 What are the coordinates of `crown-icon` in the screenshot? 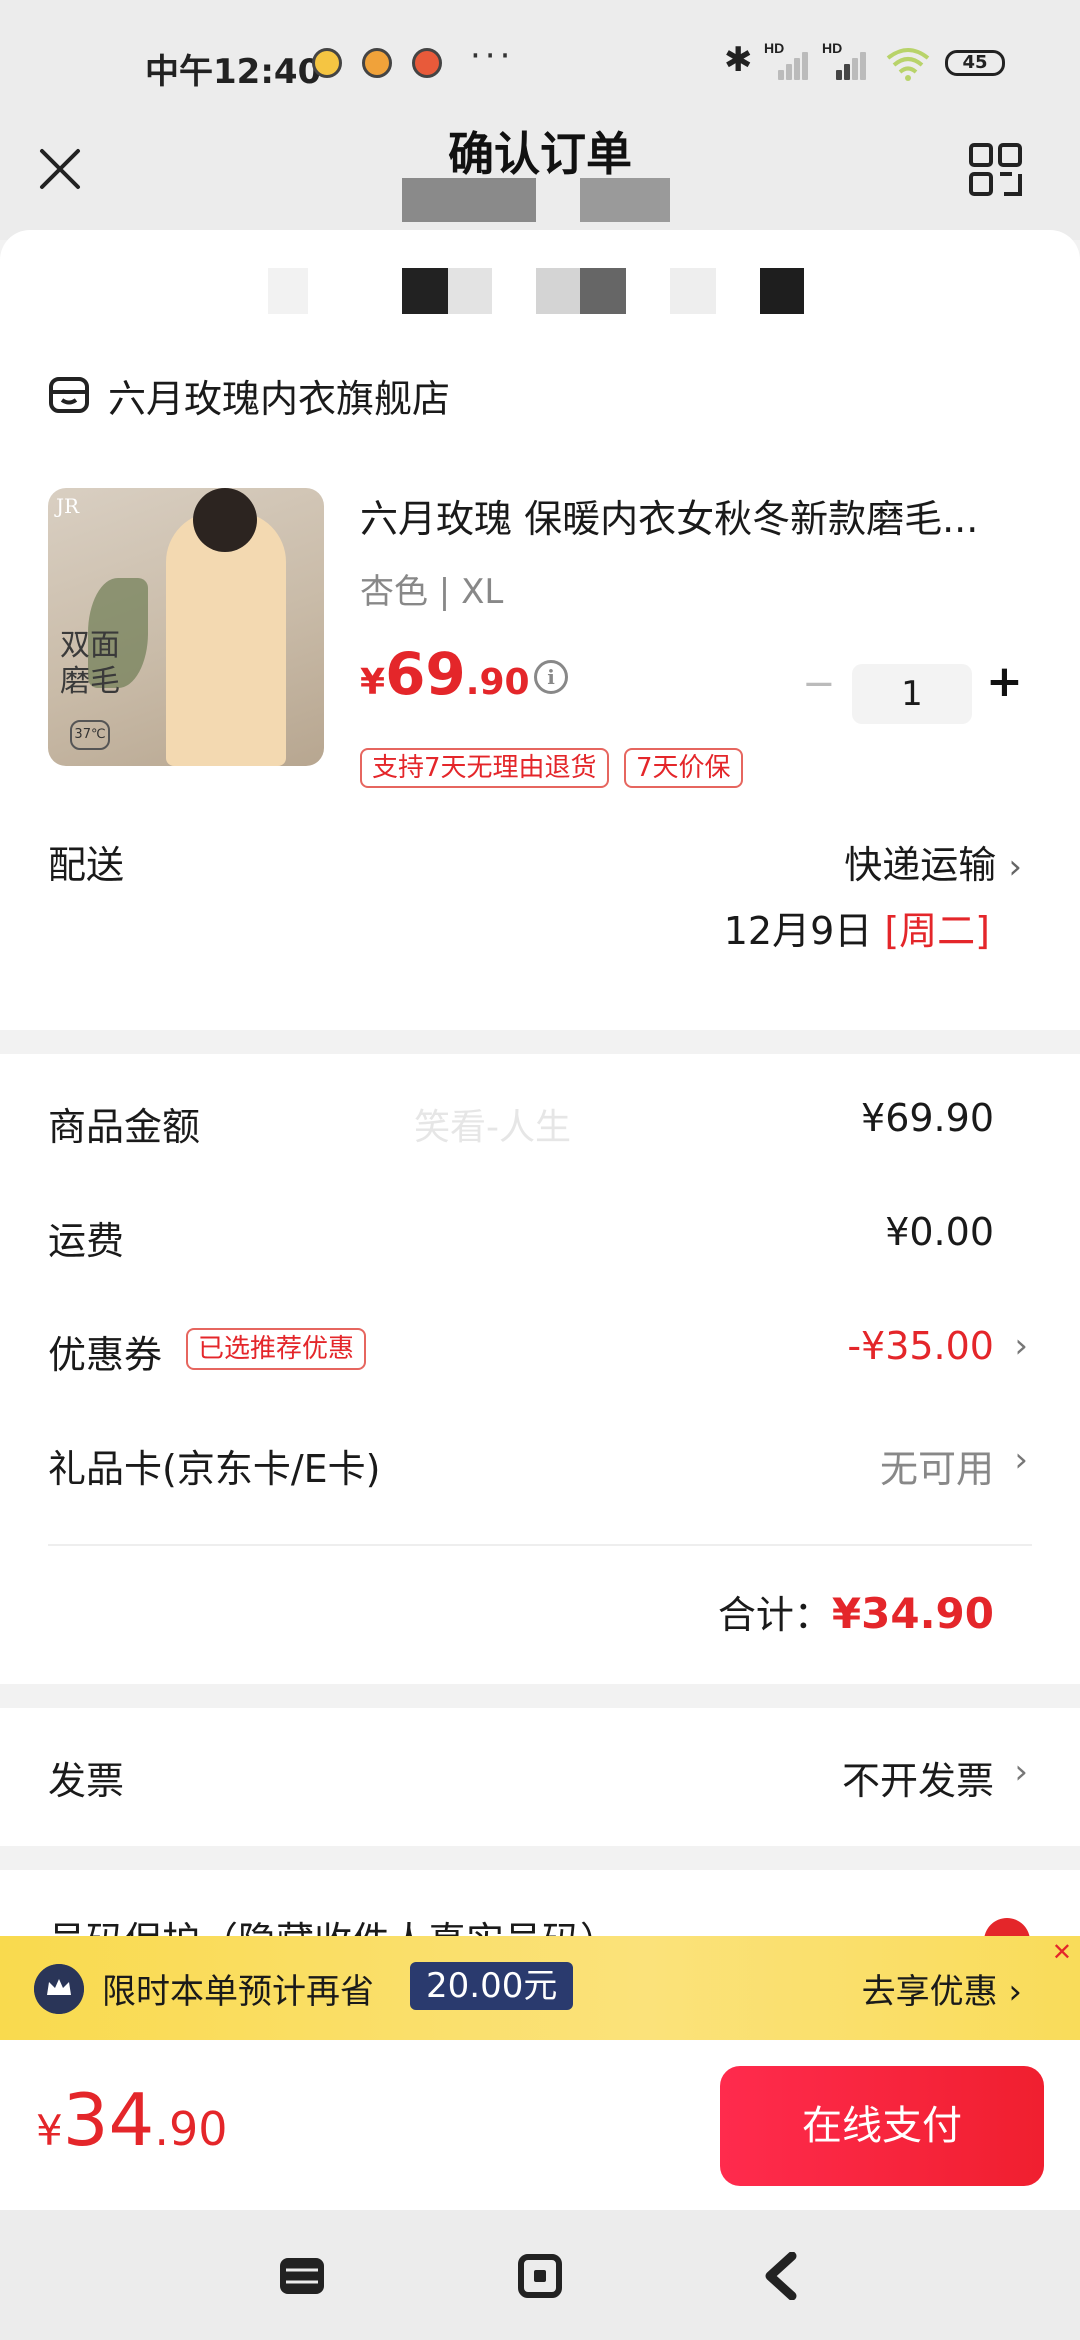 It's located at (59, 1989).